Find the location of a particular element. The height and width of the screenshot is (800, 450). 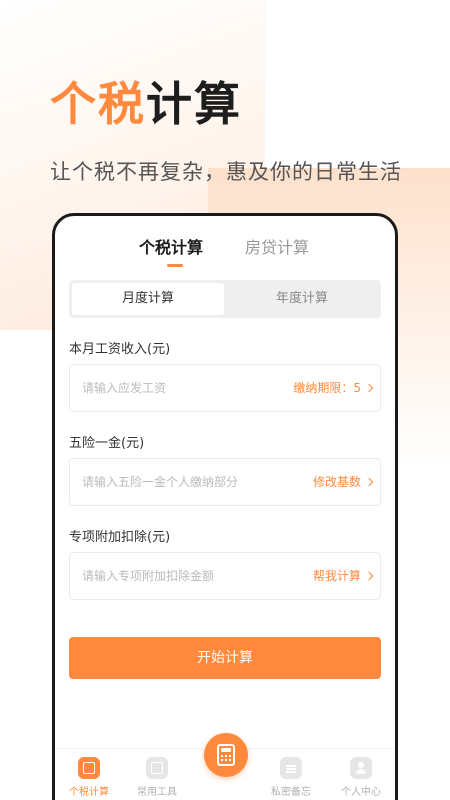

tab-indicator is located at coordinates (175, 265).